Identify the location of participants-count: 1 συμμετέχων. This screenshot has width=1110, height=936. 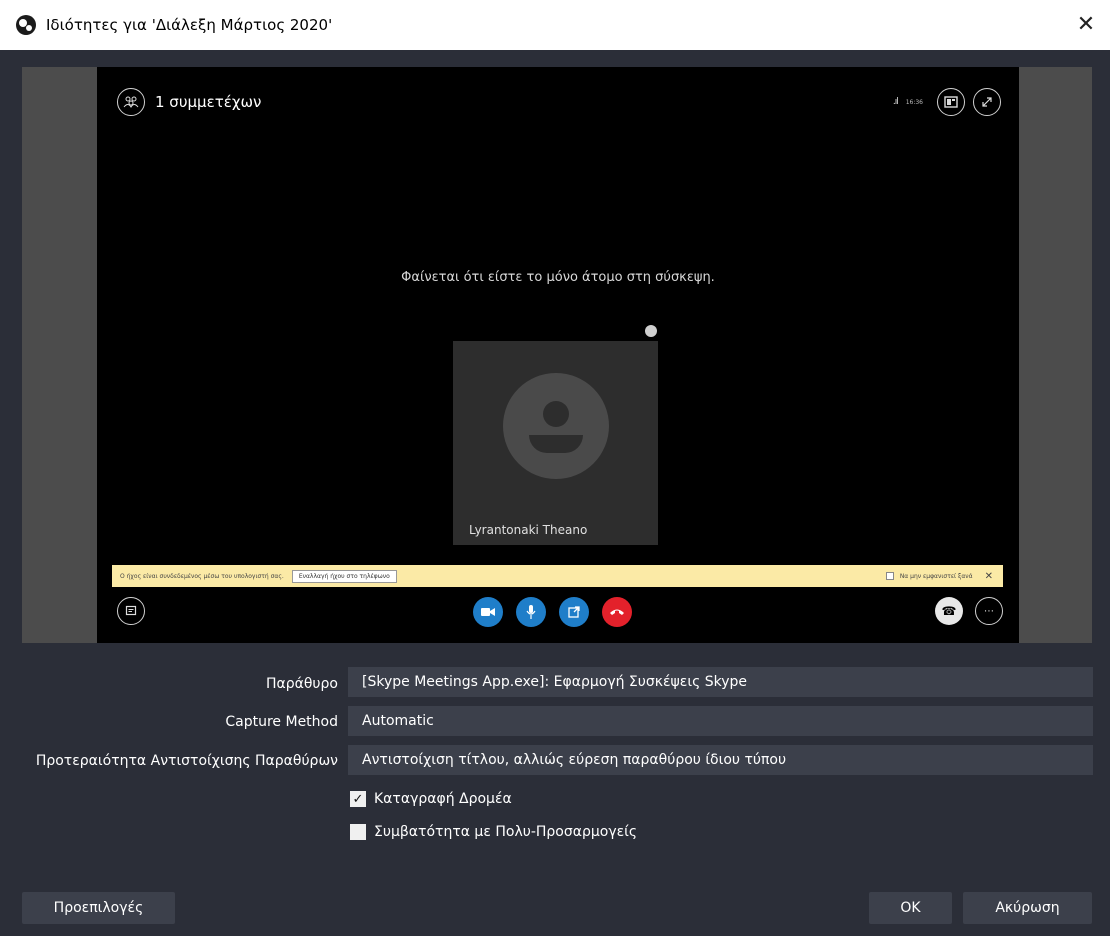
(208, 102).